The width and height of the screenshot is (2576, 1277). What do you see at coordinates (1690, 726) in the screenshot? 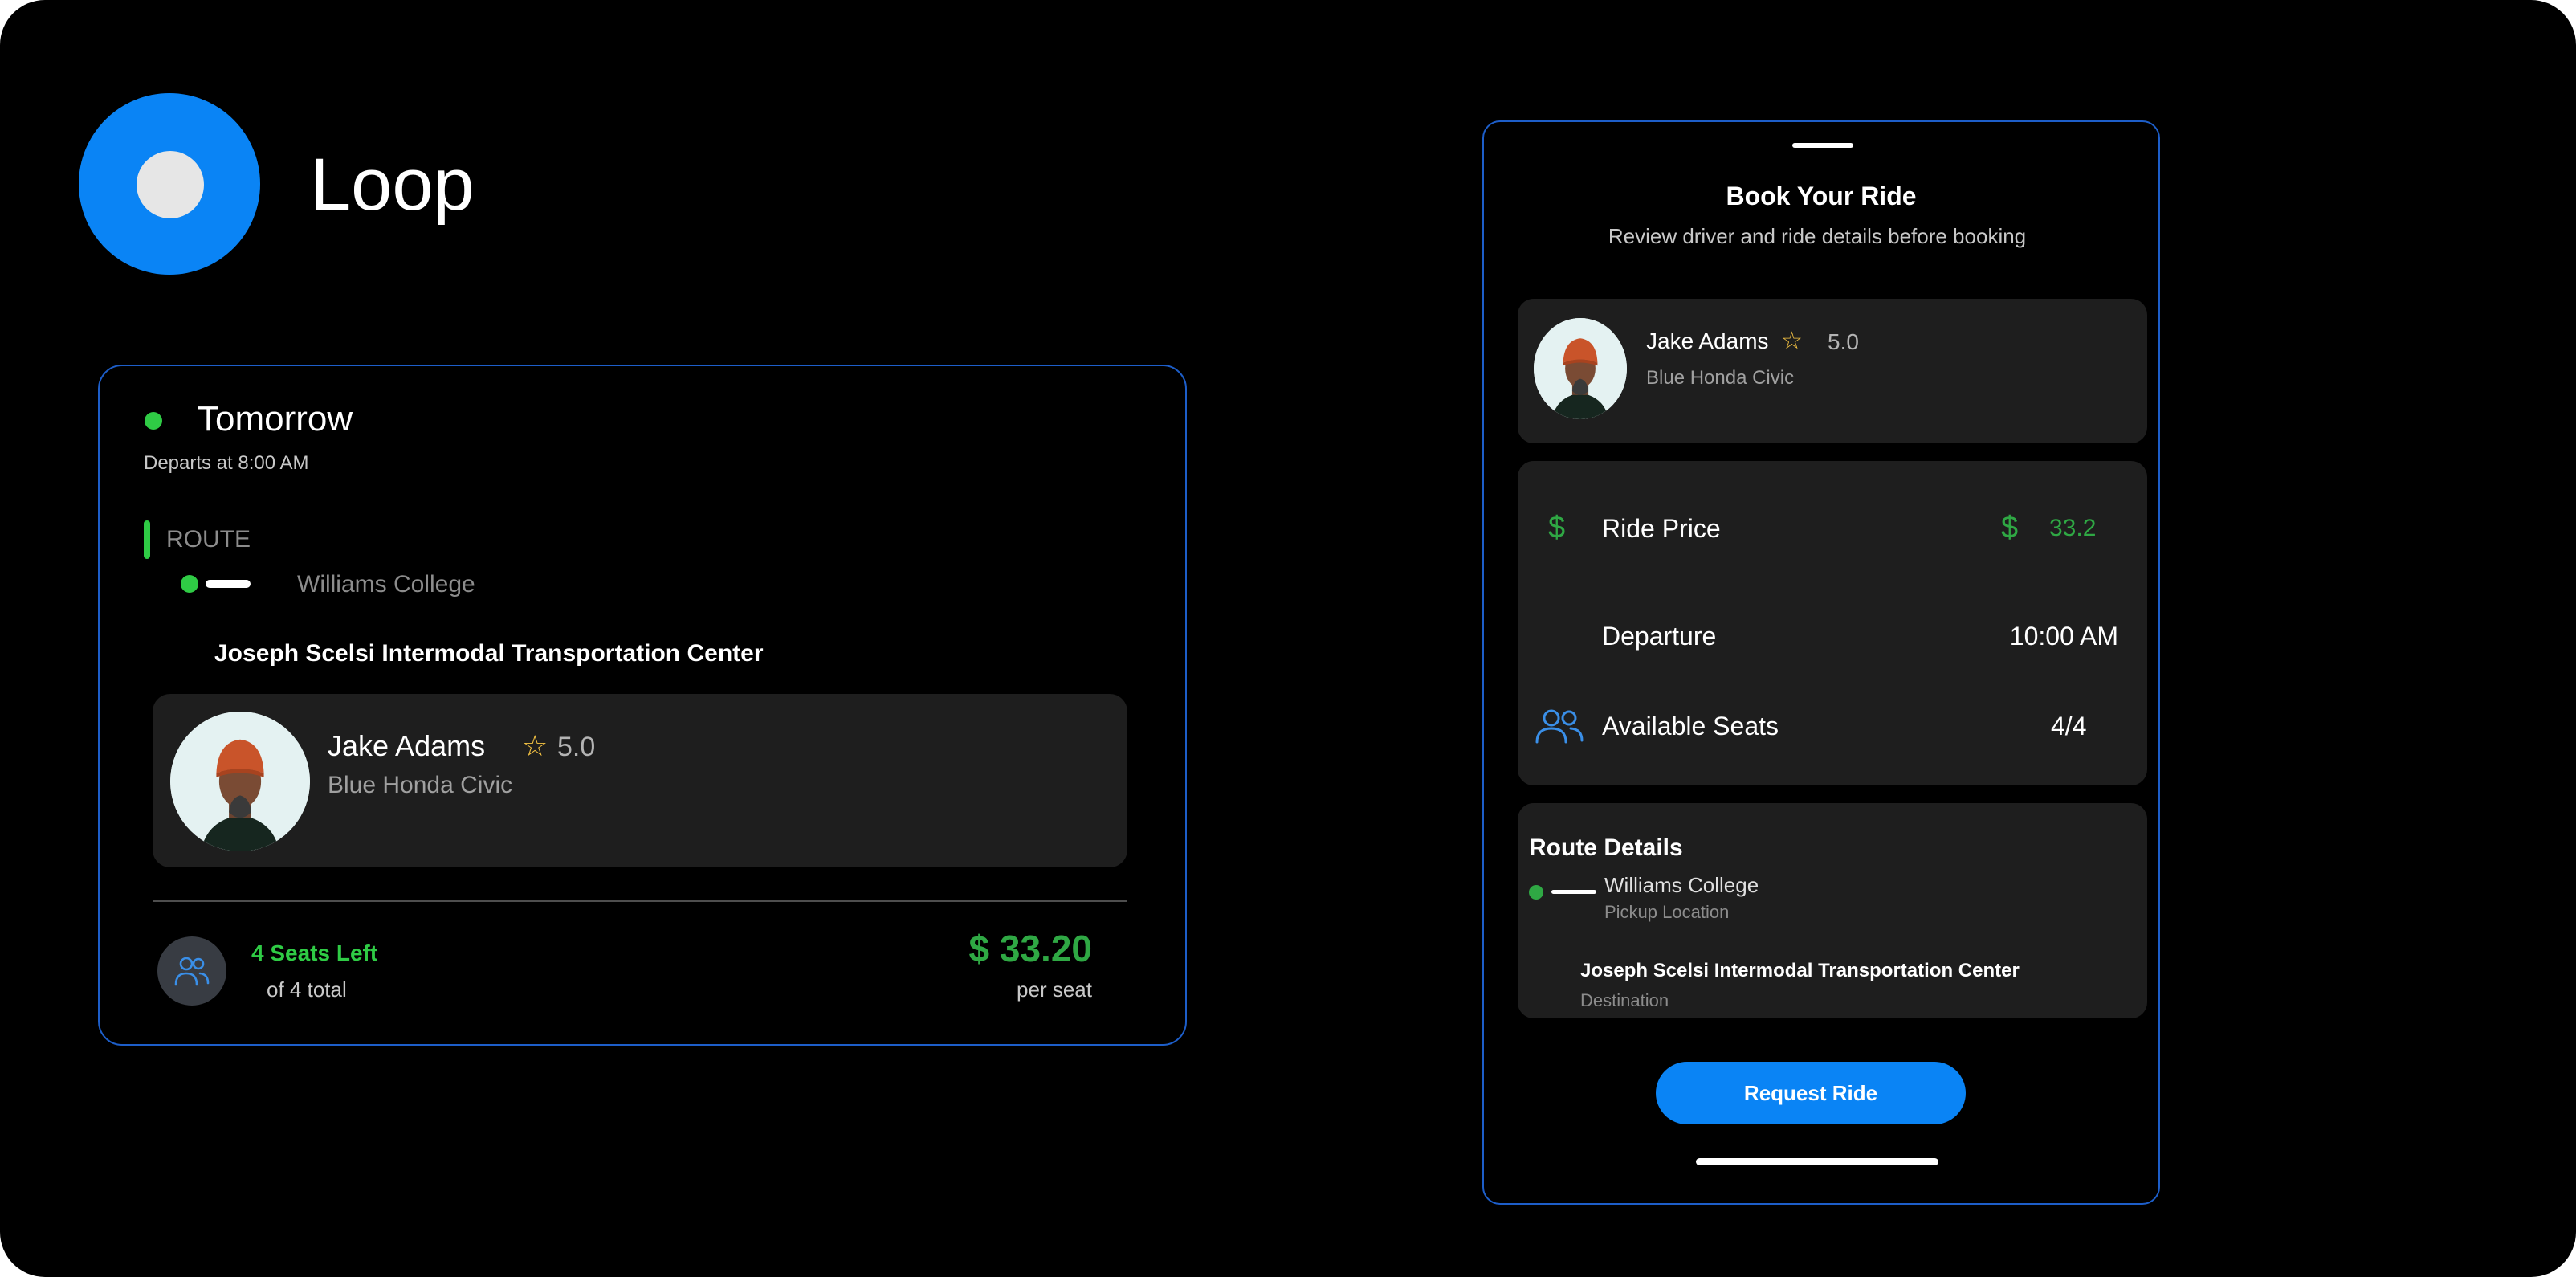
I see `available-seats-label: Available Seats` at bounding box center [1690, 726].